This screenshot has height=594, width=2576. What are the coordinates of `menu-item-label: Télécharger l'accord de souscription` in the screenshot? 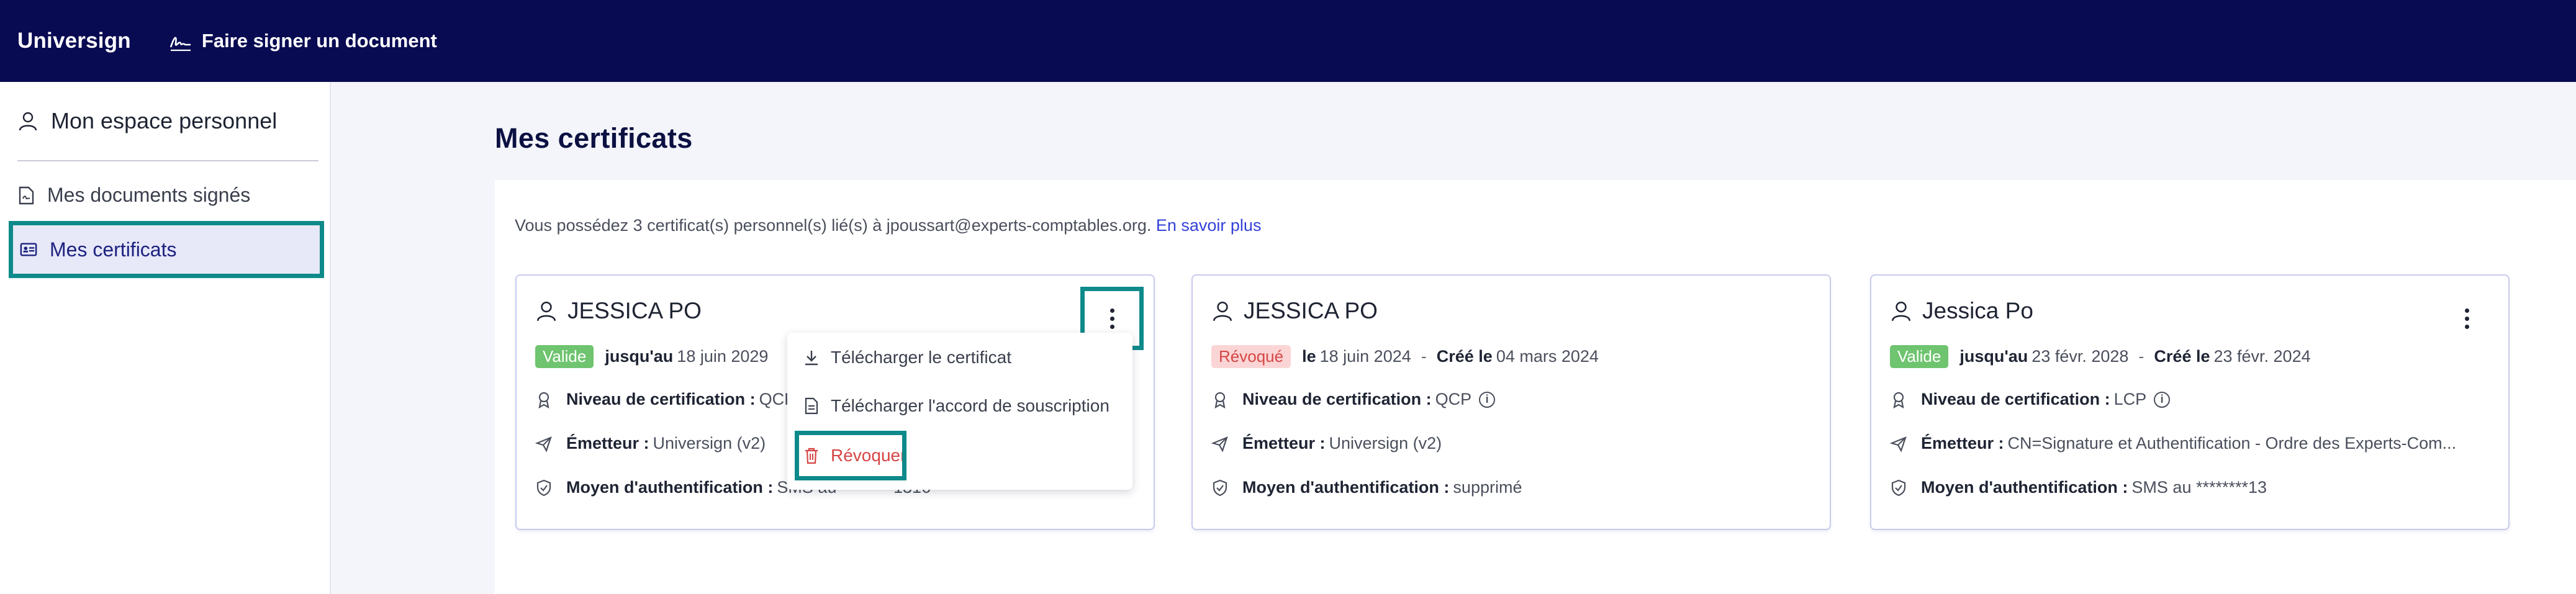 It's located at (970, 405).